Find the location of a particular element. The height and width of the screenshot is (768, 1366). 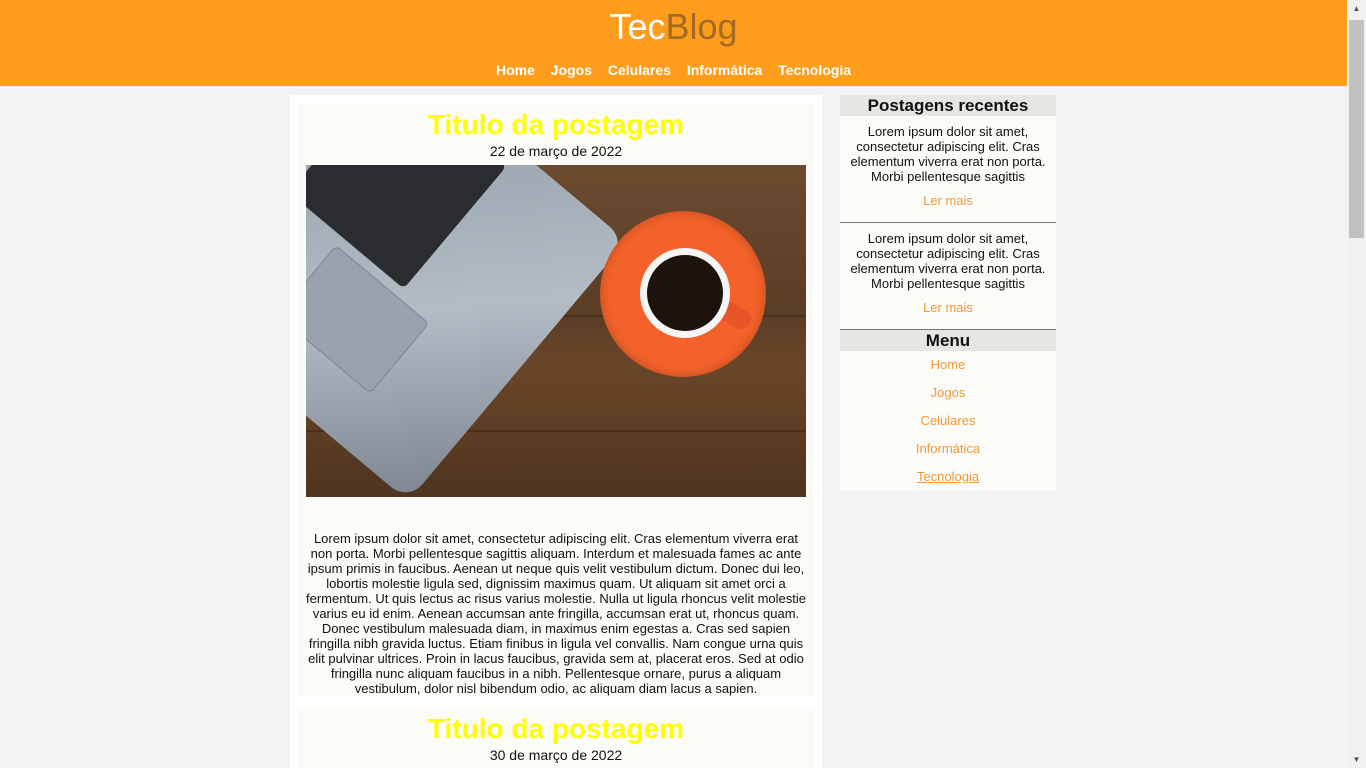

logo-blog: Blog is located at coordinates (701, 26).